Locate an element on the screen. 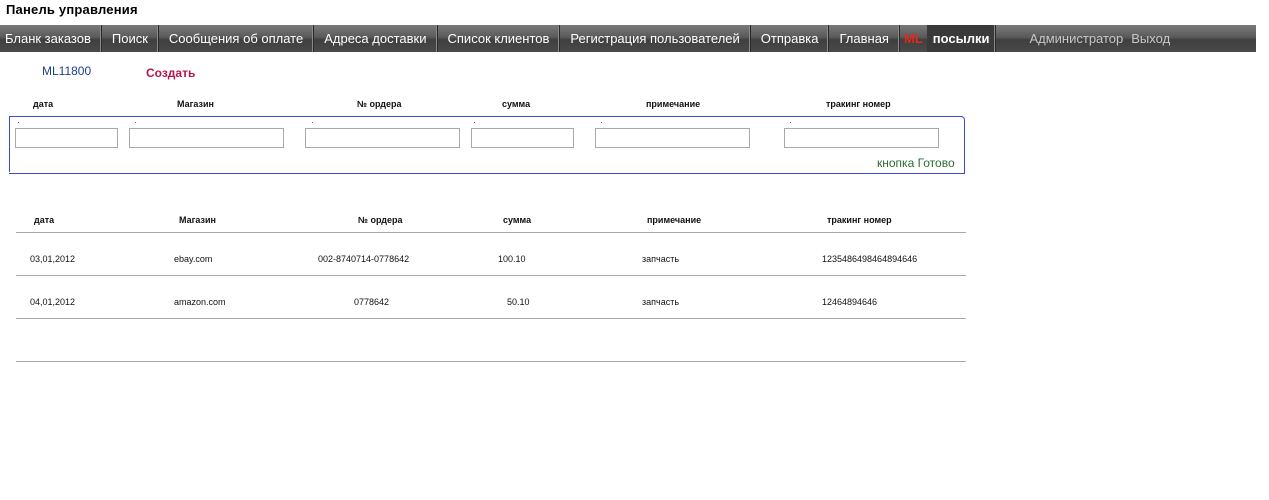  order-number-input is located at coordinates (382, 138).